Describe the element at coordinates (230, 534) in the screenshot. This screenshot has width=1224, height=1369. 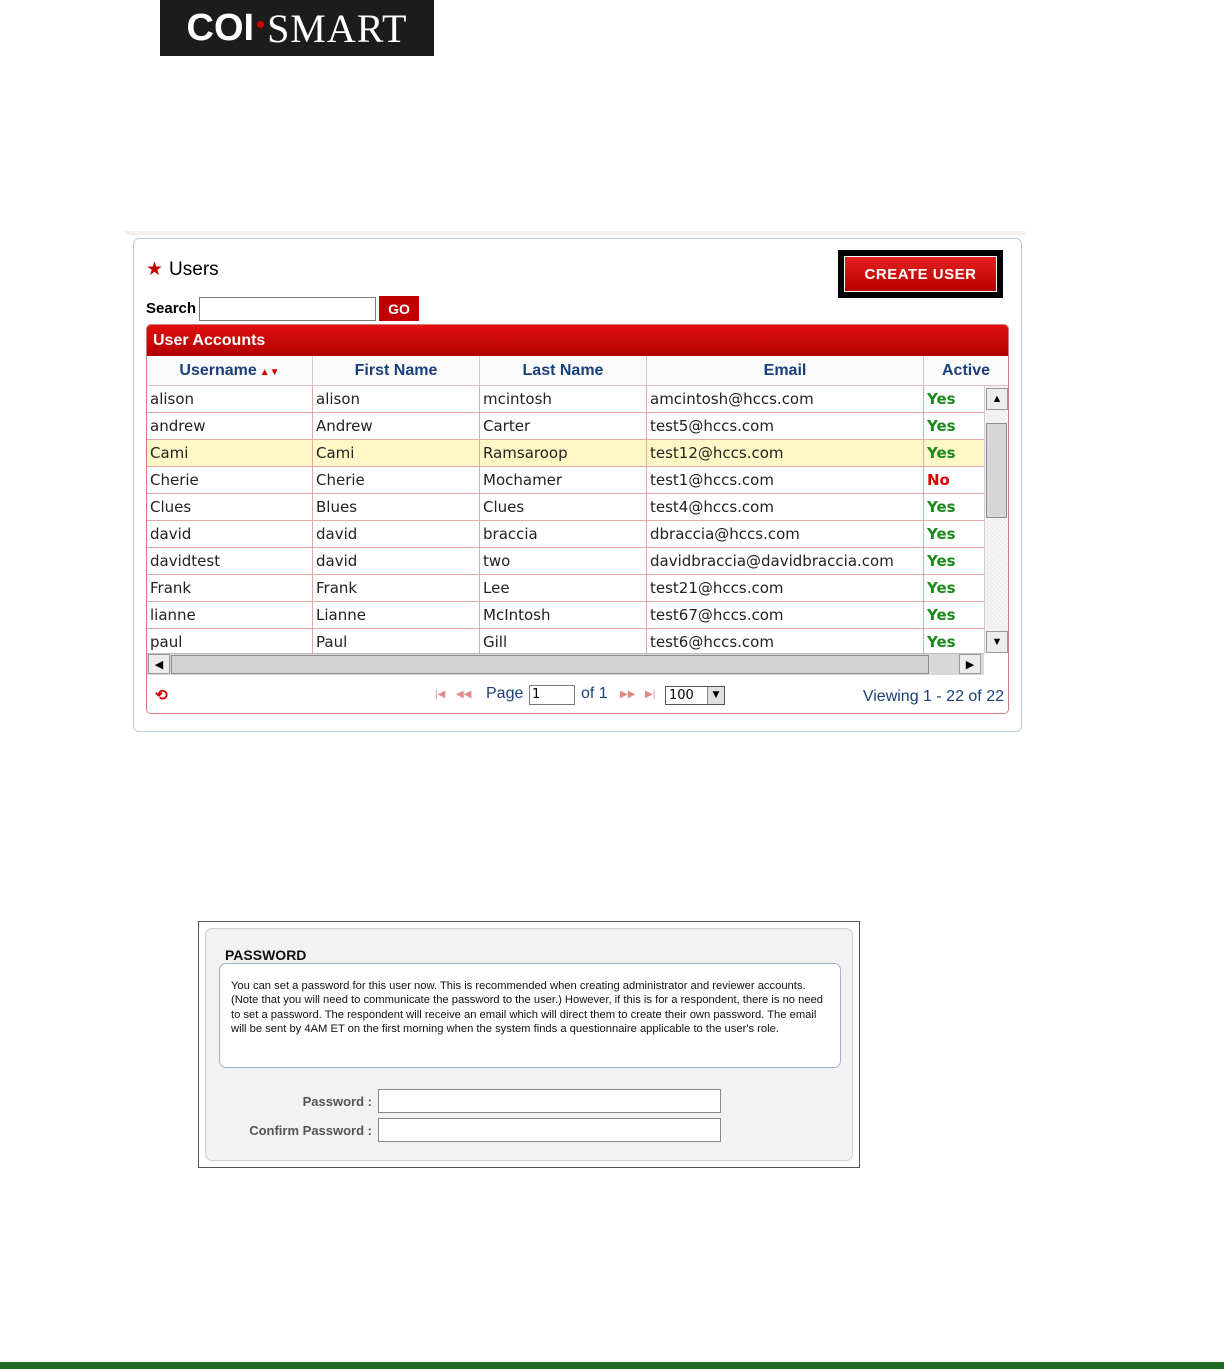
I see `table-cell-username: david` at that location.